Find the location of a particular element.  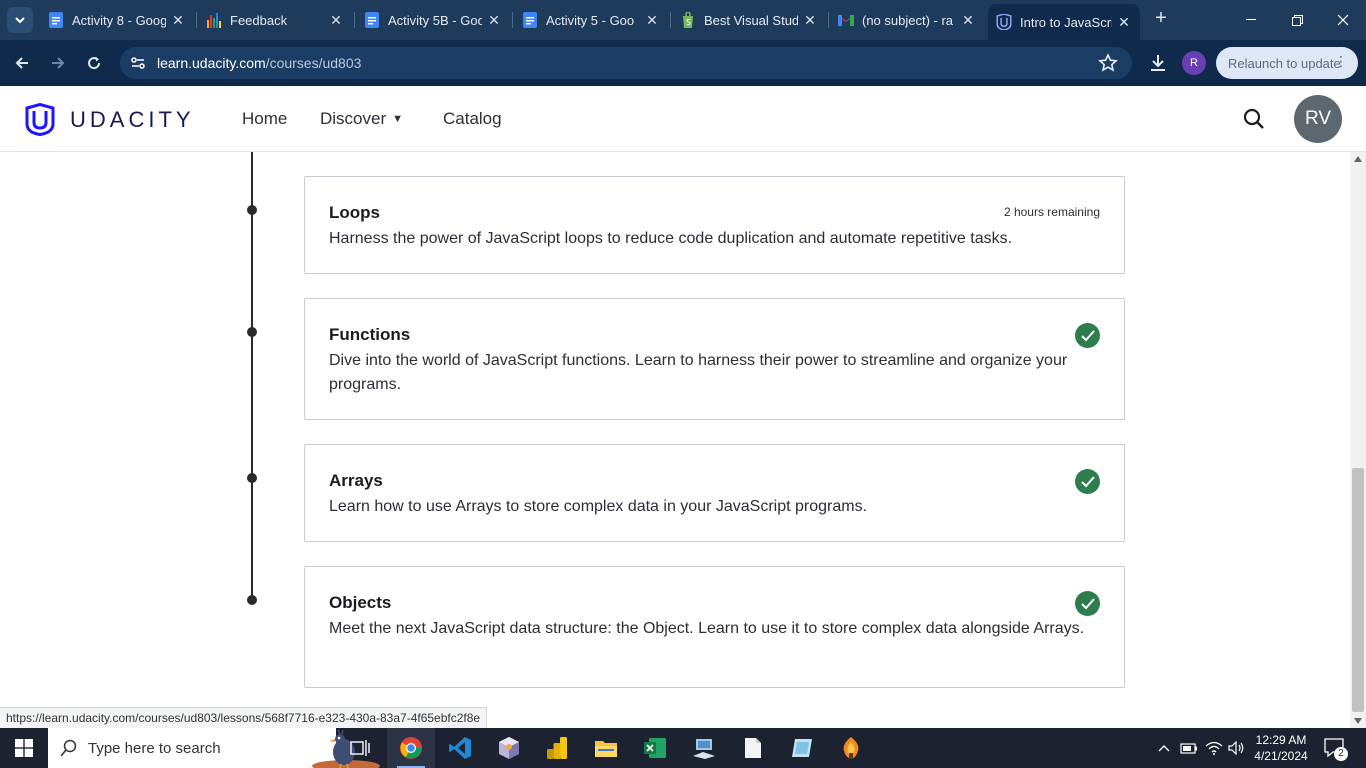

url-path: /courses/ud803 is located at coordinates (313, 63).